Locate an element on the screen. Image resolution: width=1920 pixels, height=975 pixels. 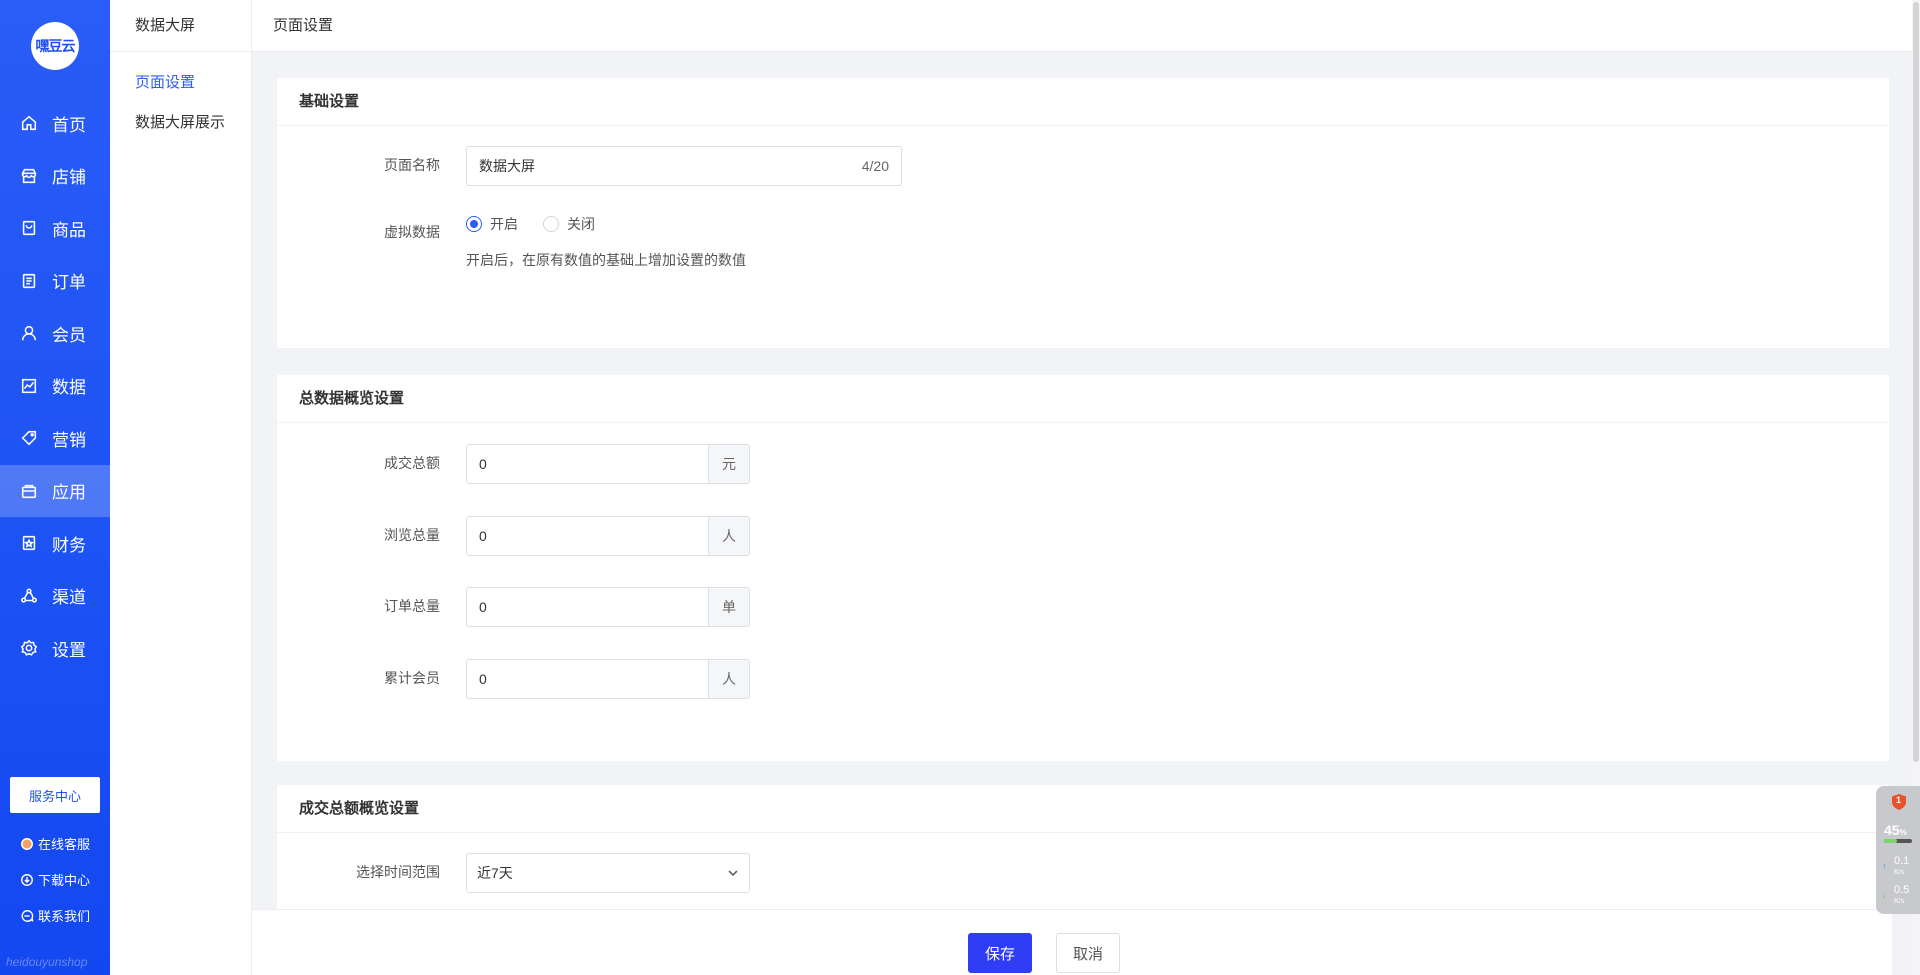
download-speed-unit: K/s is located at coordinates (1899, 901).